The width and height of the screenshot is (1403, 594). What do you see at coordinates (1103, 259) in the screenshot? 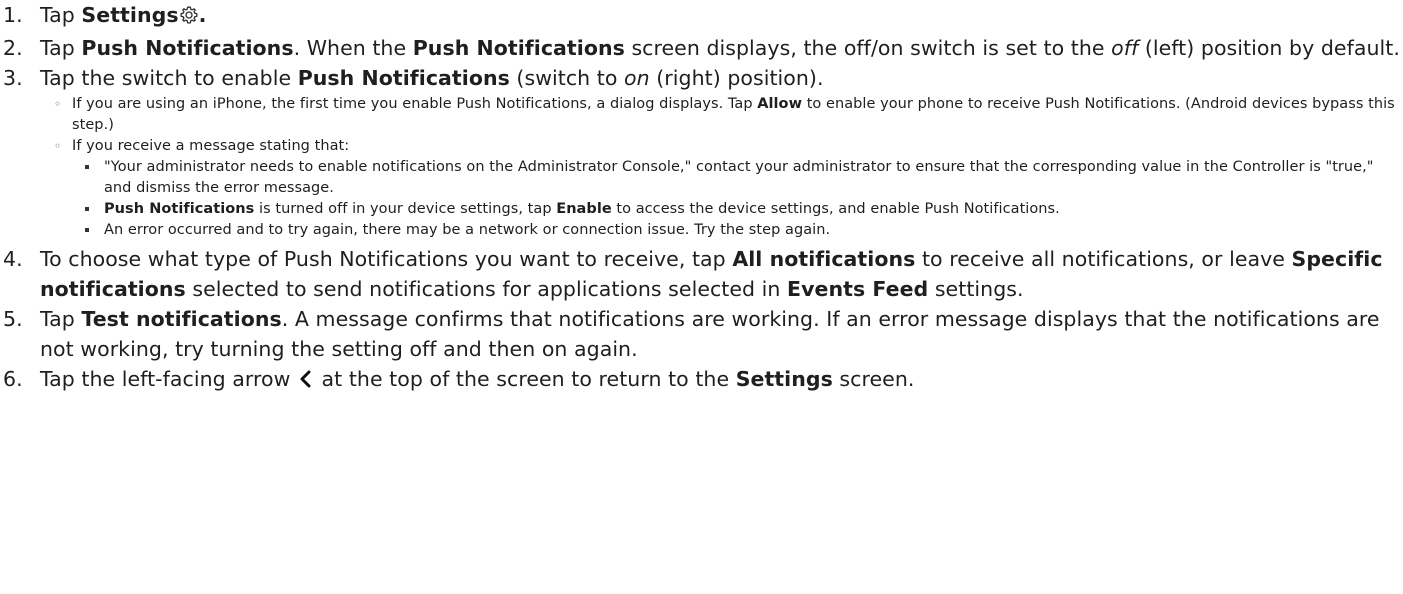
I see `text: to receive all notifications, or leave` at bounding box center [1103, 259].